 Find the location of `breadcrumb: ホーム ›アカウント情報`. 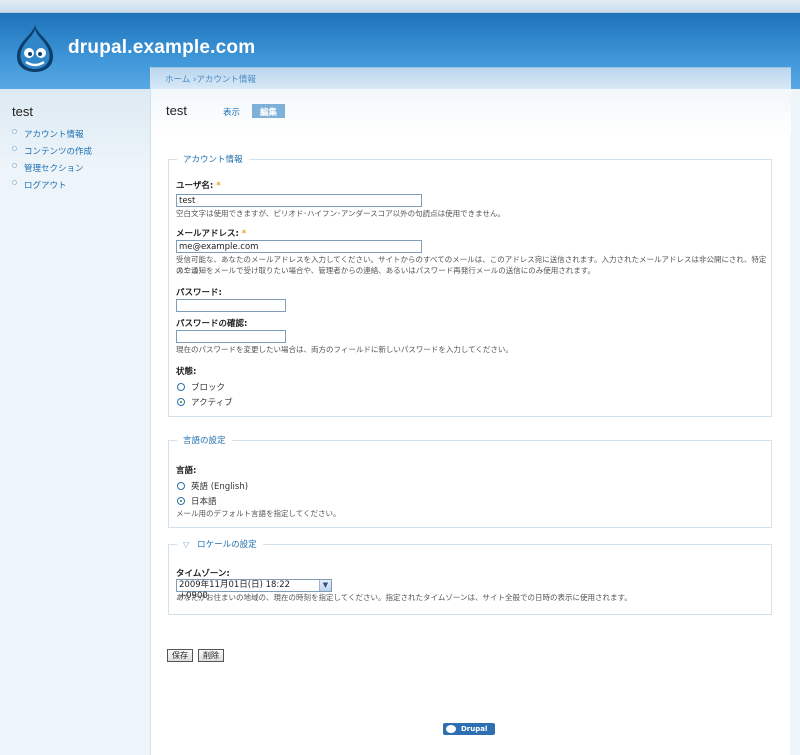

breadcrumb: ホーム ›アカウント情報 is located at coordinates (210, 79).